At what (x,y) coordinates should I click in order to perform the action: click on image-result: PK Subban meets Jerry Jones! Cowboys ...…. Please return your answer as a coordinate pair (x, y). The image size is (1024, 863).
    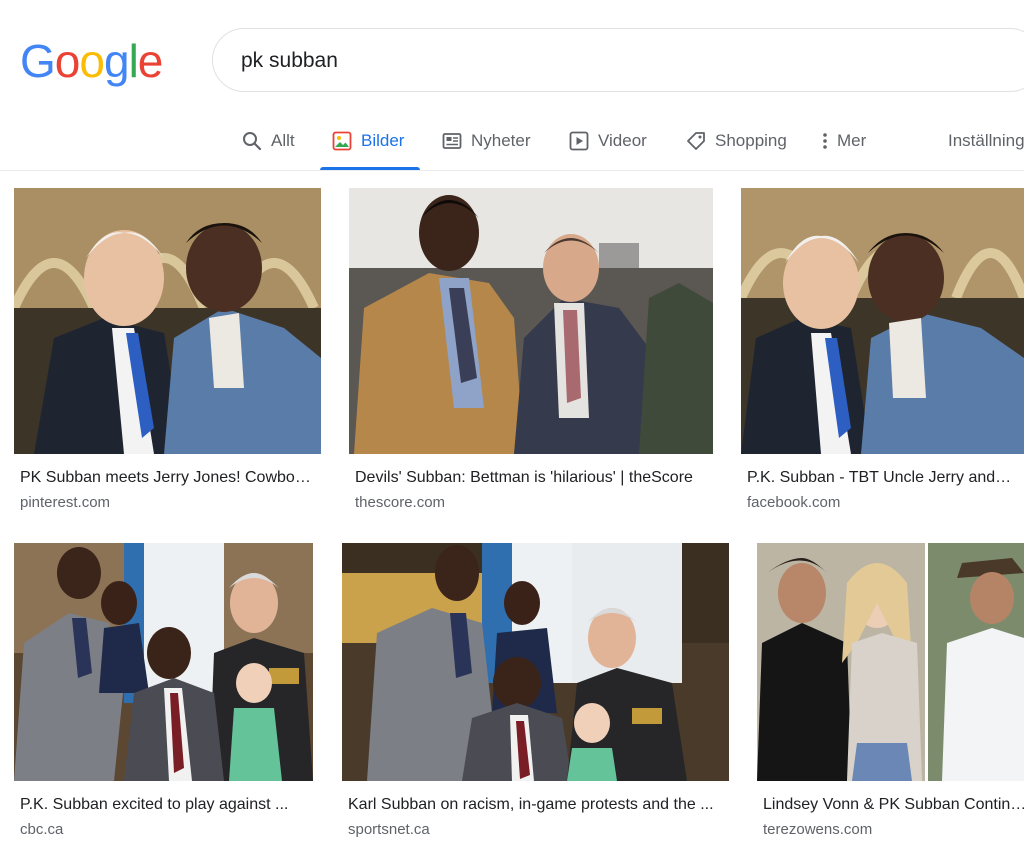
    Looking at the image, I should click on (167, 353).